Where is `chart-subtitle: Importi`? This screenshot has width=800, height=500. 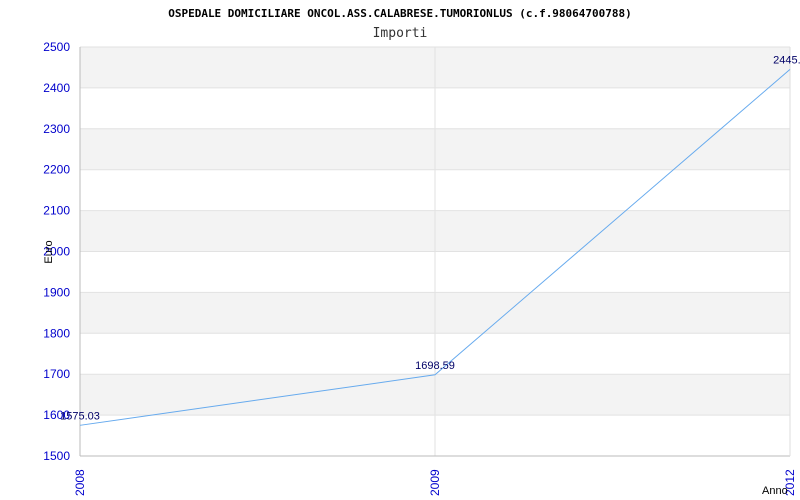
chart-subtitle: Importi is located at coordinates (400, 33).